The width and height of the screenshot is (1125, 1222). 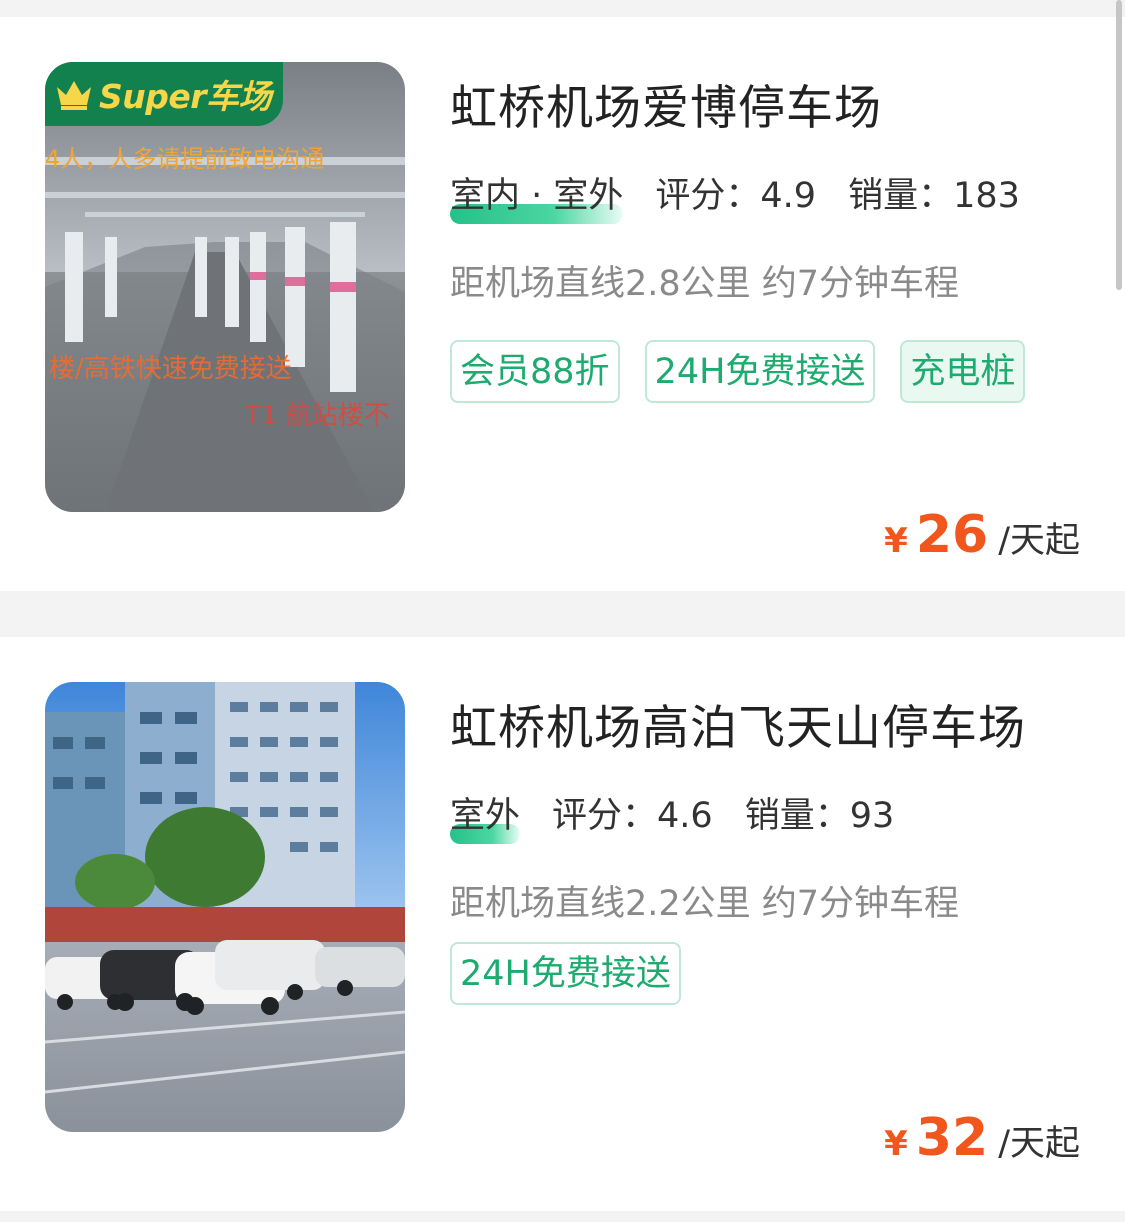 What do you see at coordinates (535, 371) in the screenshot?
I see `tag-member-discount: 会员88折` at bounding box center [535, 371].